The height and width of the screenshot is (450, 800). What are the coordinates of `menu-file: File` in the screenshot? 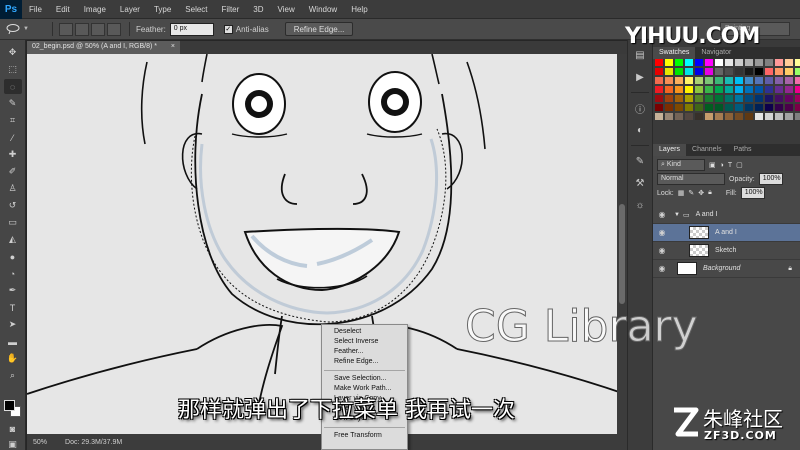 It's located at (35, 9).